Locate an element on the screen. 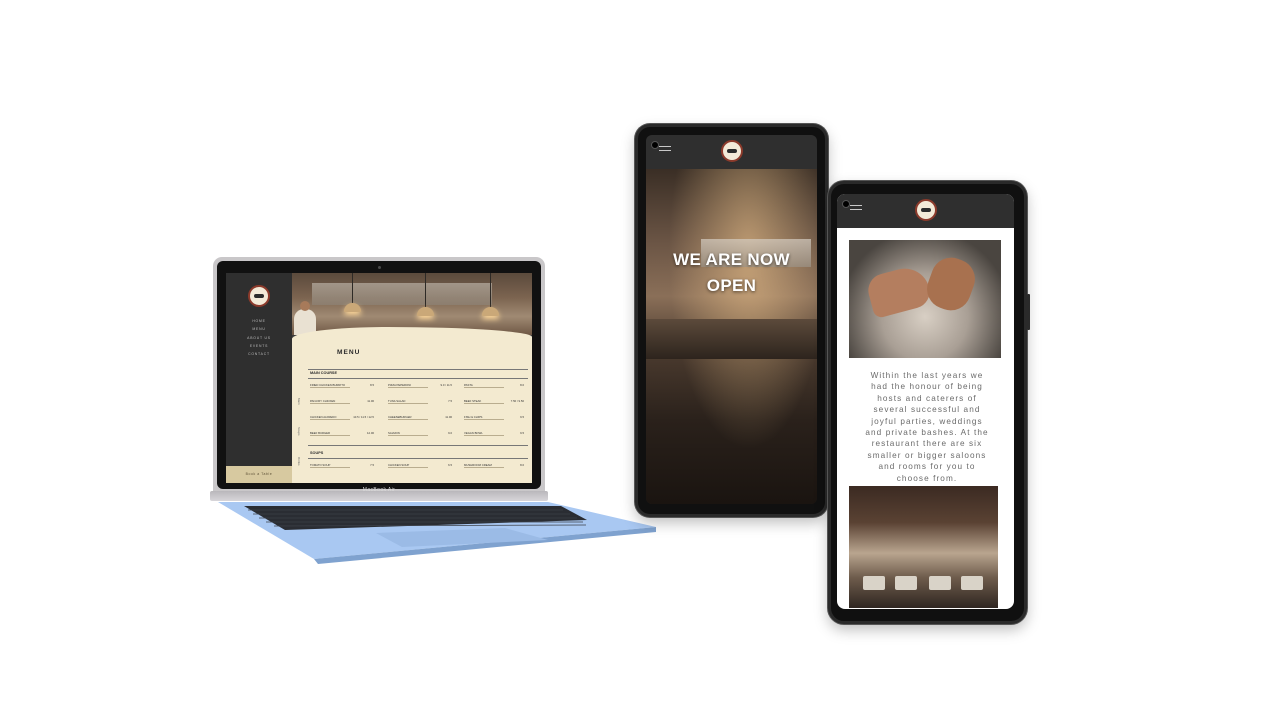  menu-item: TUNA SALAD 7.5 is located at coordinates (420, 401).